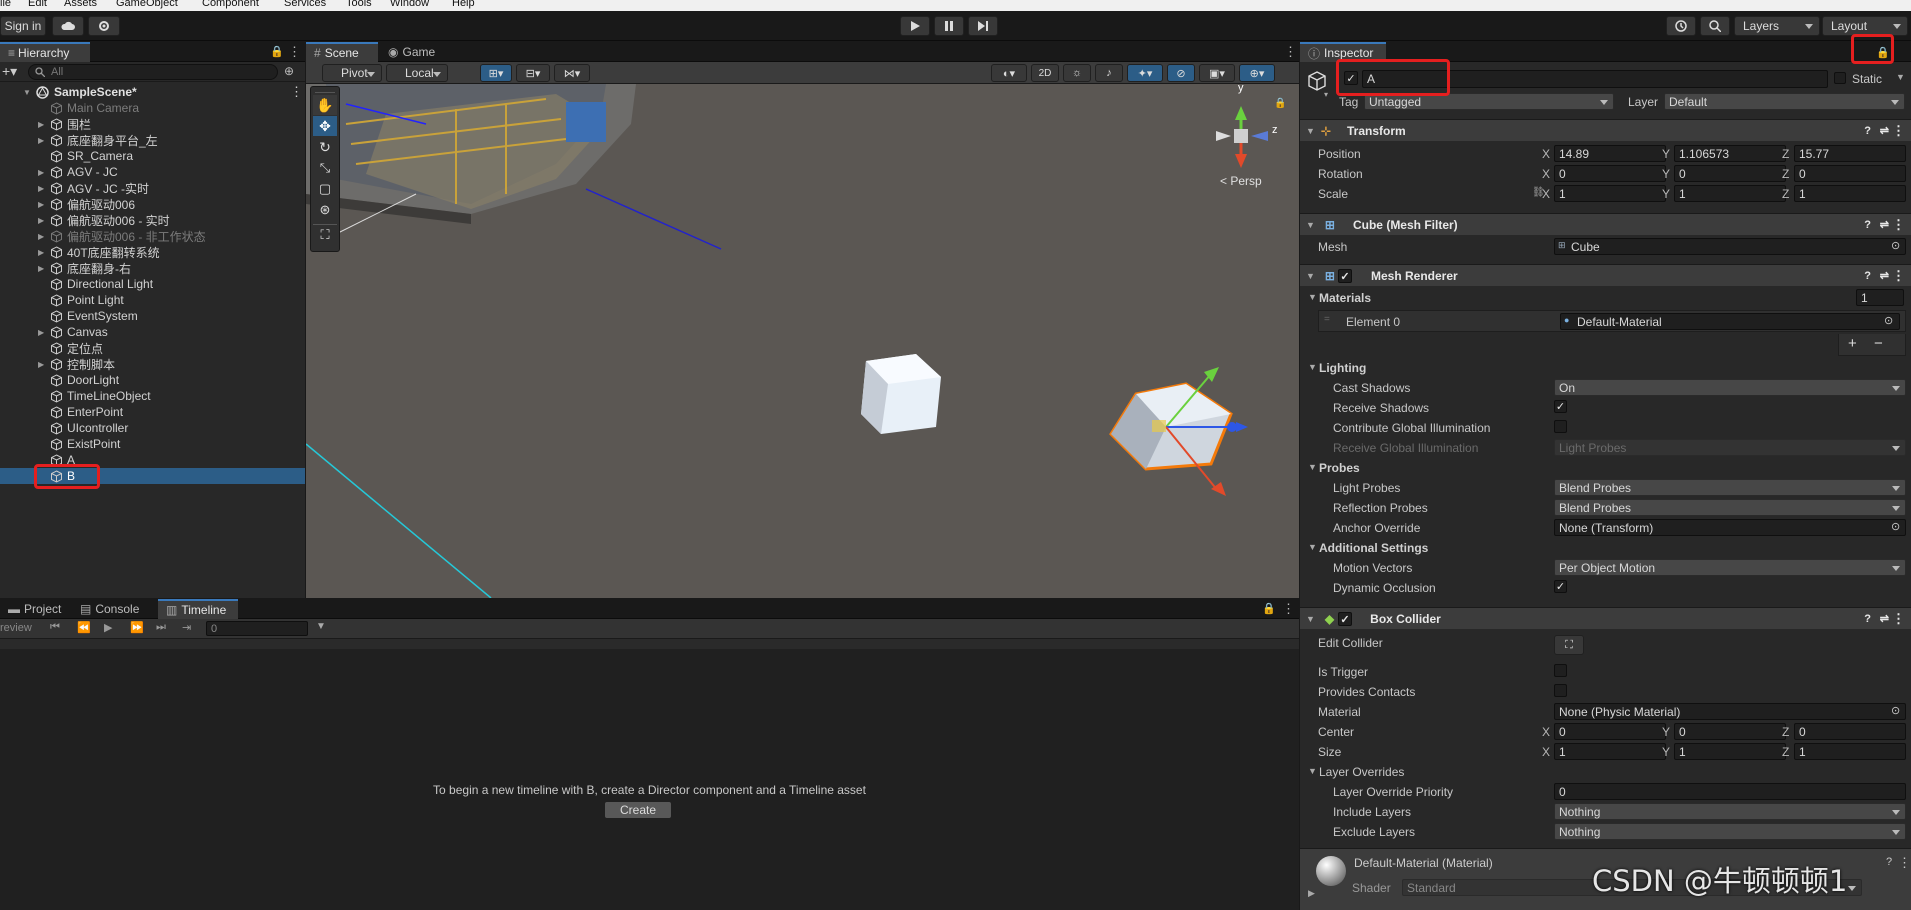  Describe the element at coordinates (1569, 645) in the screenshot. I see `edit-collider-button: ⛶` at that location.